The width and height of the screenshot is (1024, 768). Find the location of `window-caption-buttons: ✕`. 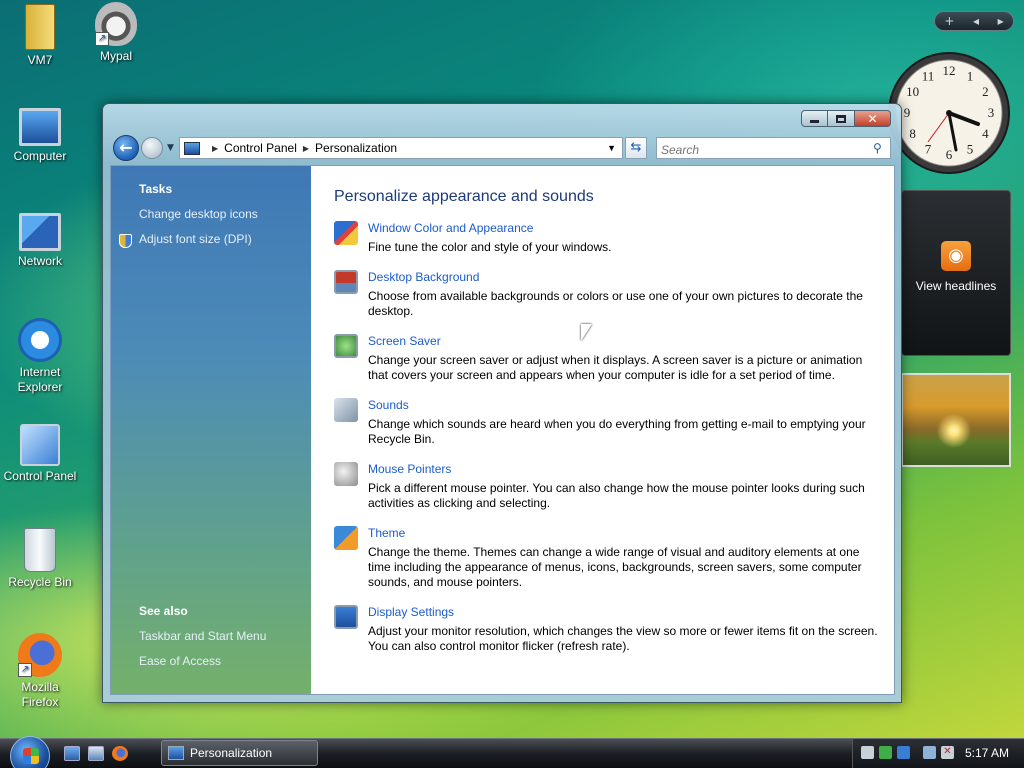

window-caption-buttons: ✕ is located at coordinates (846, 118).